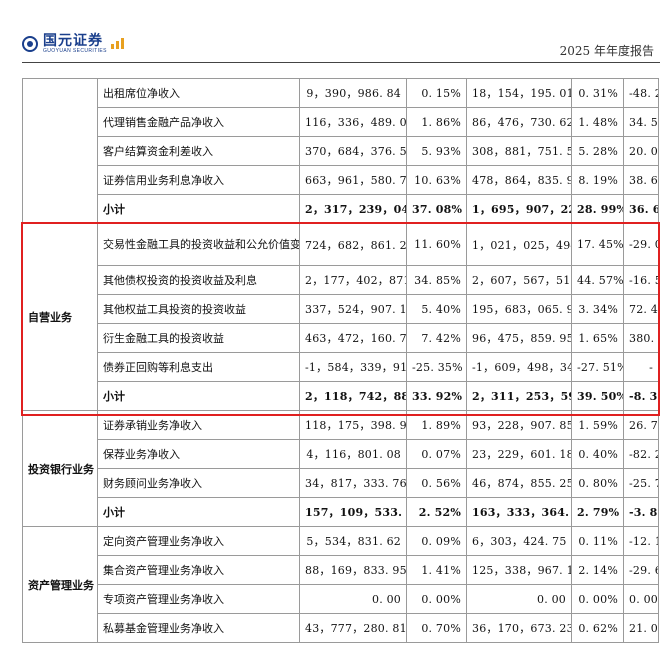 The image size is (660, 656). What do you see at coordinates (519, 309) in the screenshot?
I see `prior-amount-cell: 195，683，065. 99` at bounding box center [519, 309].